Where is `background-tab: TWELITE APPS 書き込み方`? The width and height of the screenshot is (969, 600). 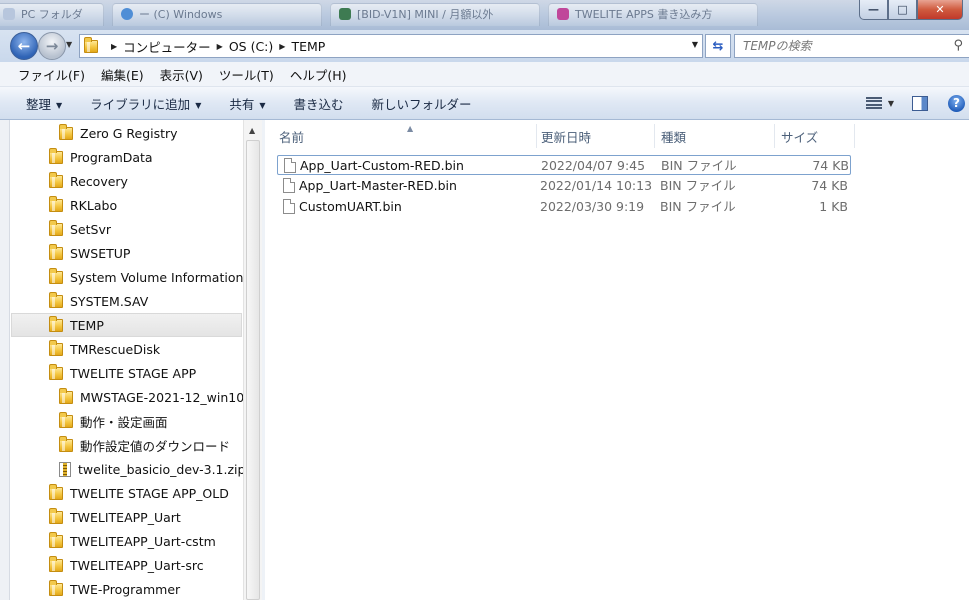 background-tab: TWELITE APPS 書き込み方 is located at coordinates (653, 14).